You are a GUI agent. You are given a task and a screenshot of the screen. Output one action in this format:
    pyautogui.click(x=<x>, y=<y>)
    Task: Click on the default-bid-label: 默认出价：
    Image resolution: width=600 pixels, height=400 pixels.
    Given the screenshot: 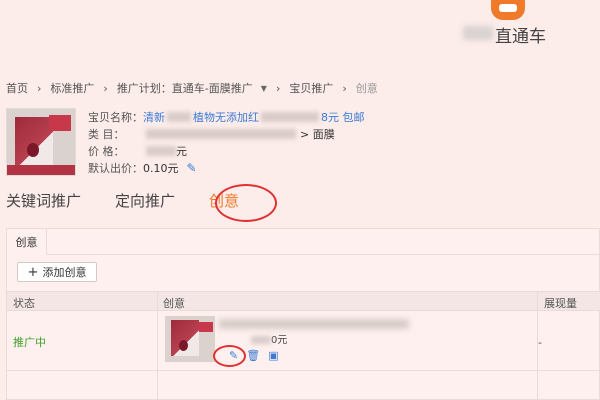 What is the action you would take?
    pyautogui.click(x=115, y=168)
    